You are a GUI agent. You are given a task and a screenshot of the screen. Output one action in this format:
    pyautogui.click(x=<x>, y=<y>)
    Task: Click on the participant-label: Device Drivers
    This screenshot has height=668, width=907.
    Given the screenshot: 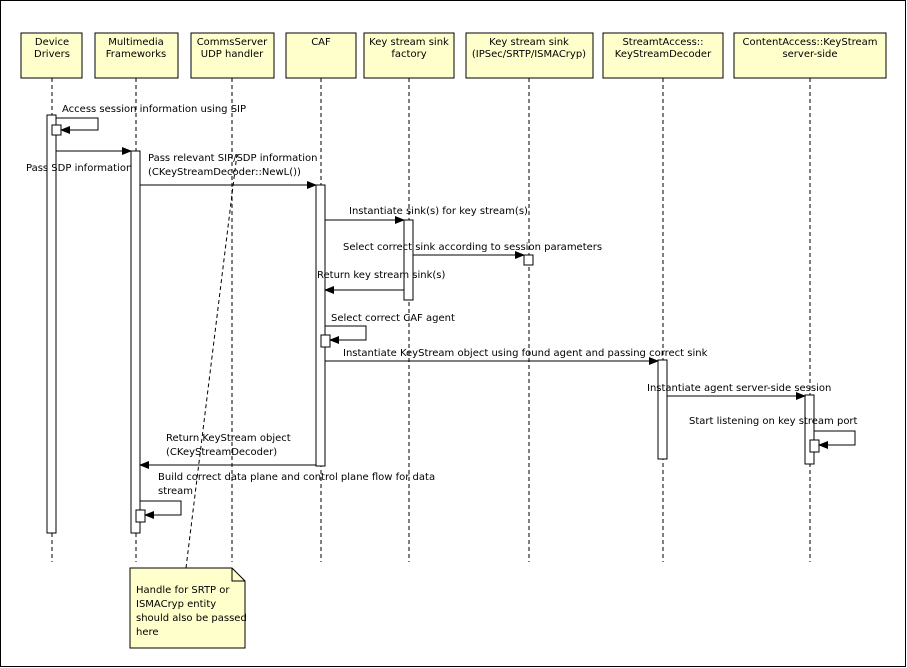 What is the action you would take?
    pyautogui.click(x=52, y=48)
    